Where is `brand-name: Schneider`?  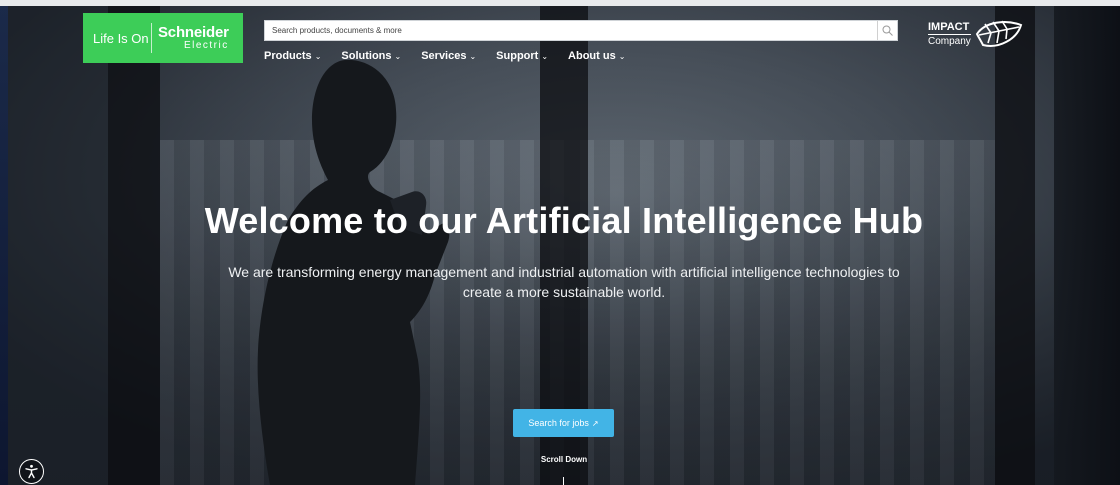
brand-name: Schneider is located at coordinates (193, 32).